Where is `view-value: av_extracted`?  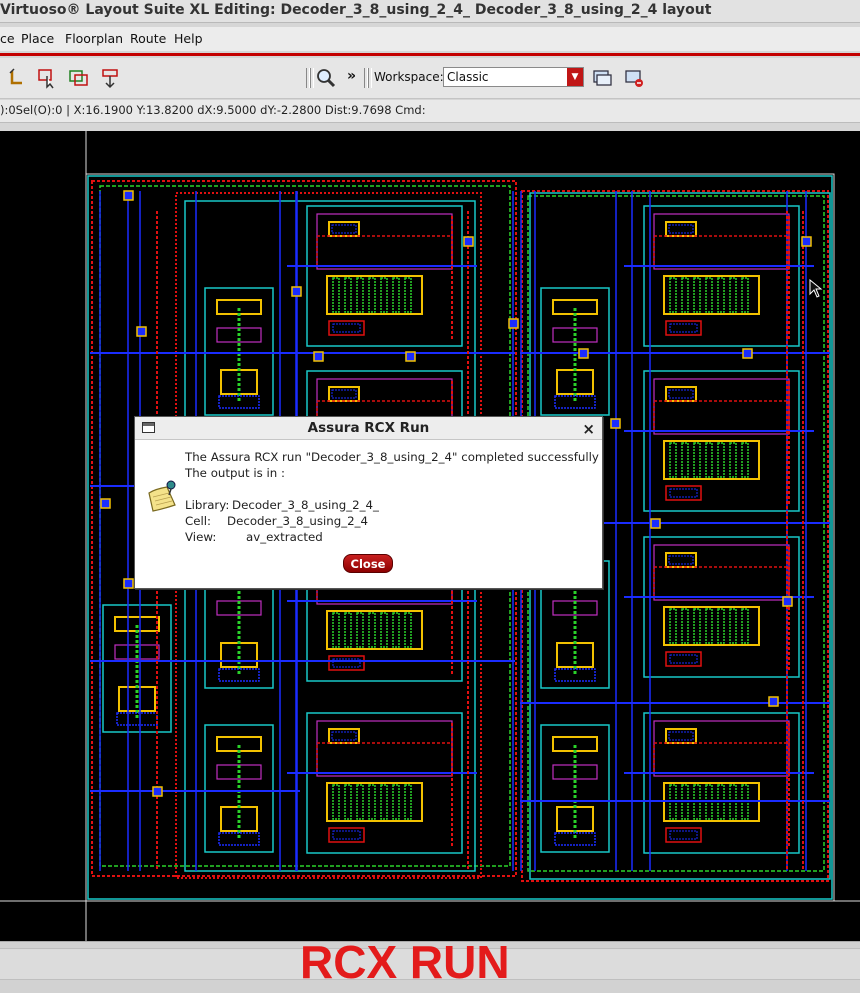
view-value: av_extracted is located at coordinates (284, 537).